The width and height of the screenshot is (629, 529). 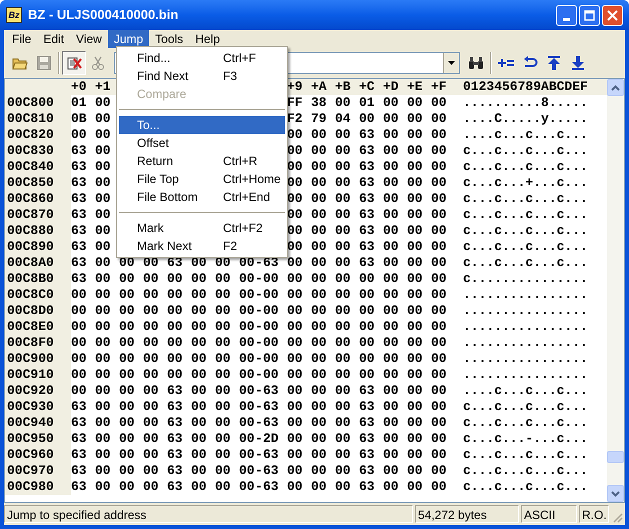 What do you see at coordinates (367, 87) in the screenshot?
I see `column-header: +C` at bounding box center [367, 87].